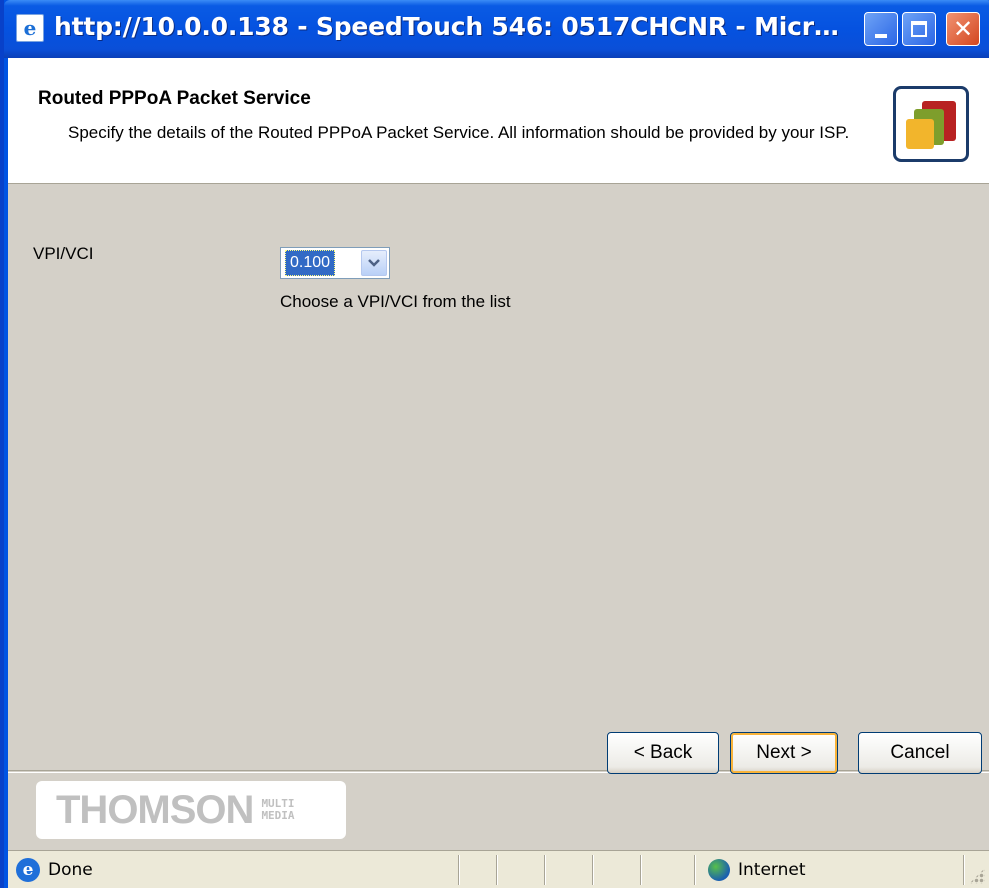  I want to click on security-zone: Internet, so click(772, 870).